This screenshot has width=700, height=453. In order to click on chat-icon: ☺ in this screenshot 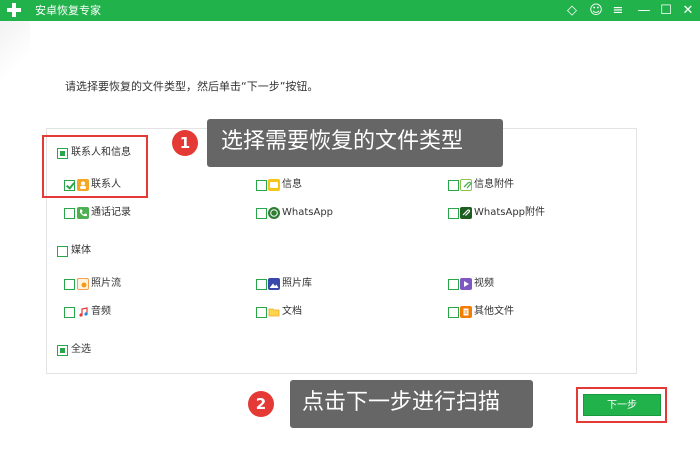, I will do `click(596, 10)`.